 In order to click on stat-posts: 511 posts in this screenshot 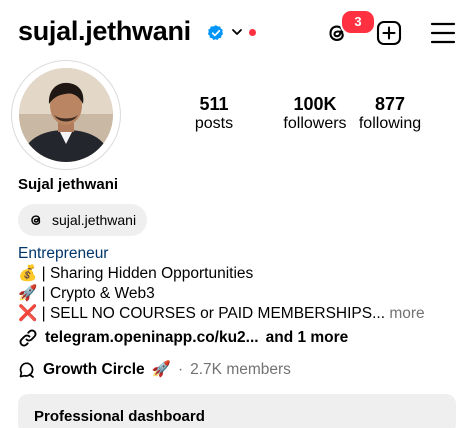, I will do `click(214, 114)`.